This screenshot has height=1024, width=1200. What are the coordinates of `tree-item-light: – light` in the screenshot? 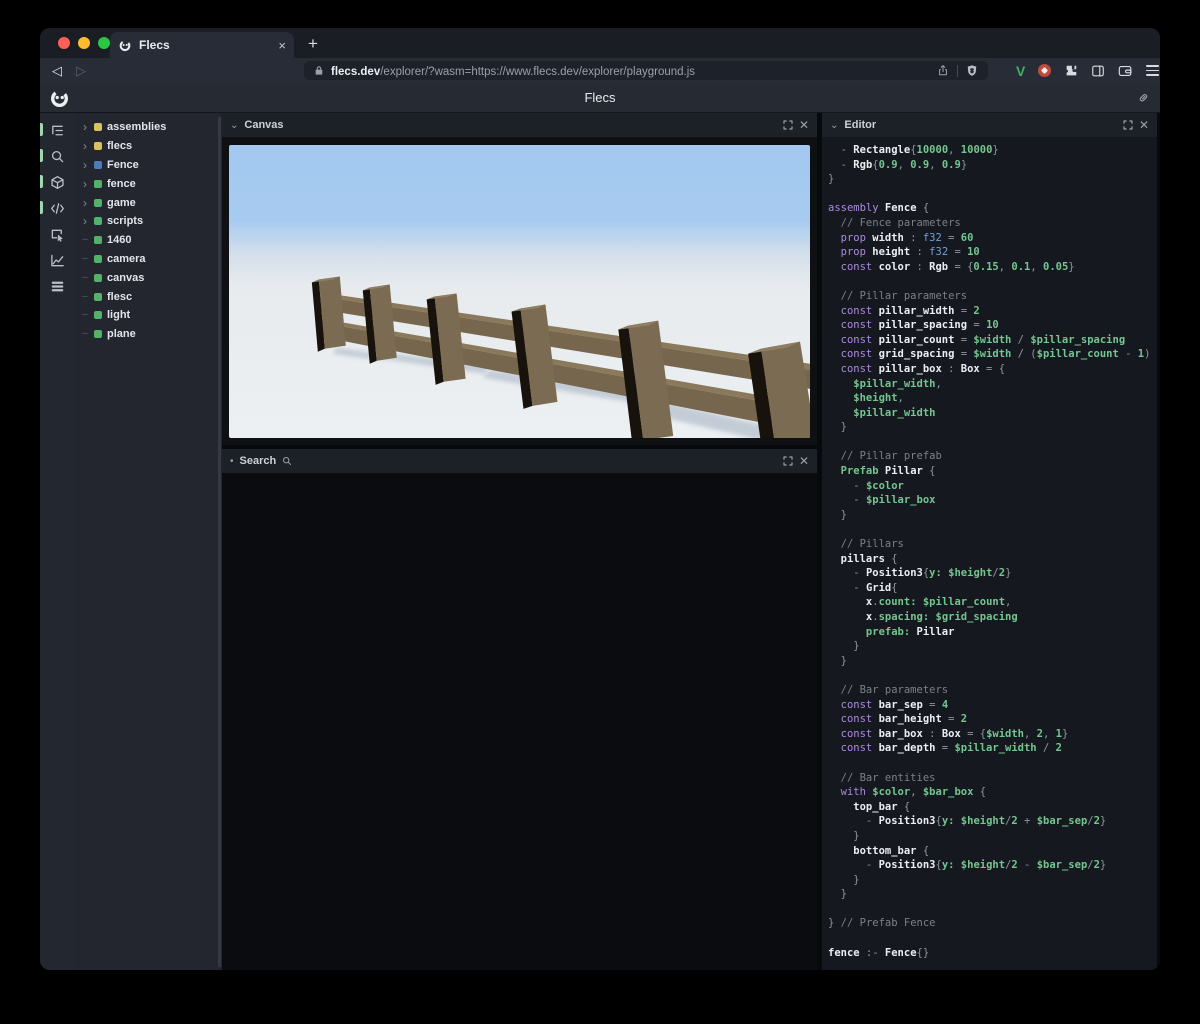 It's located at (148, 315).